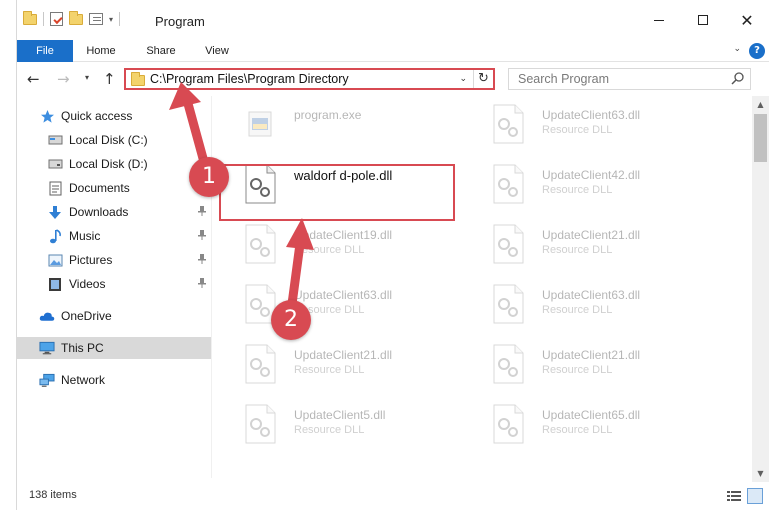 The width and height of the screenshot is (769, 523). What do you see at coordinates (85, 236) in the screenshot?
I see `nav-label: Music` at bounding box center [85, 236].